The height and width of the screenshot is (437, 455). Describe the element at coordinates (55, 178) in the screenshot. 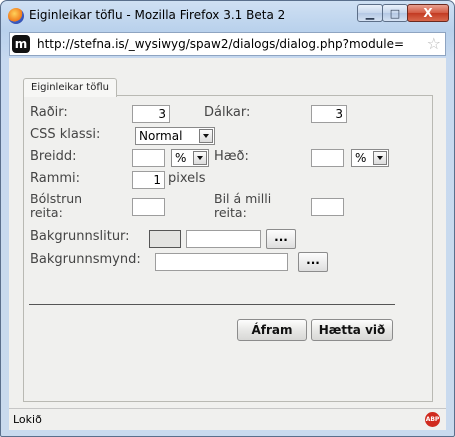

I see `border-label: Rammi:` at that location.